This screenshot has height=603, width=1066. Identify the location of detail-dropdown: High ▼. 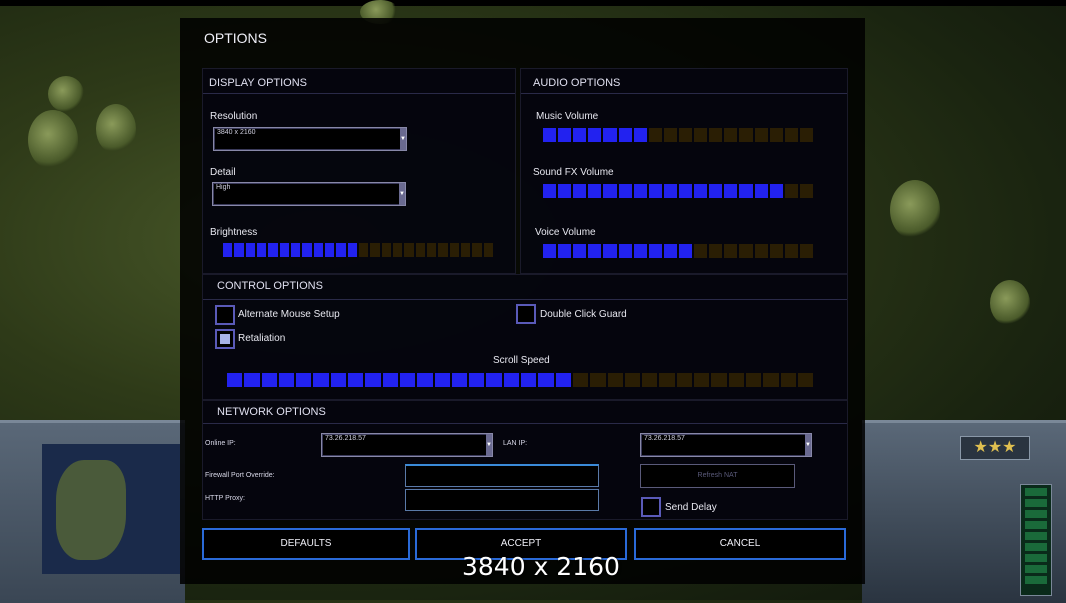
(309, 194).